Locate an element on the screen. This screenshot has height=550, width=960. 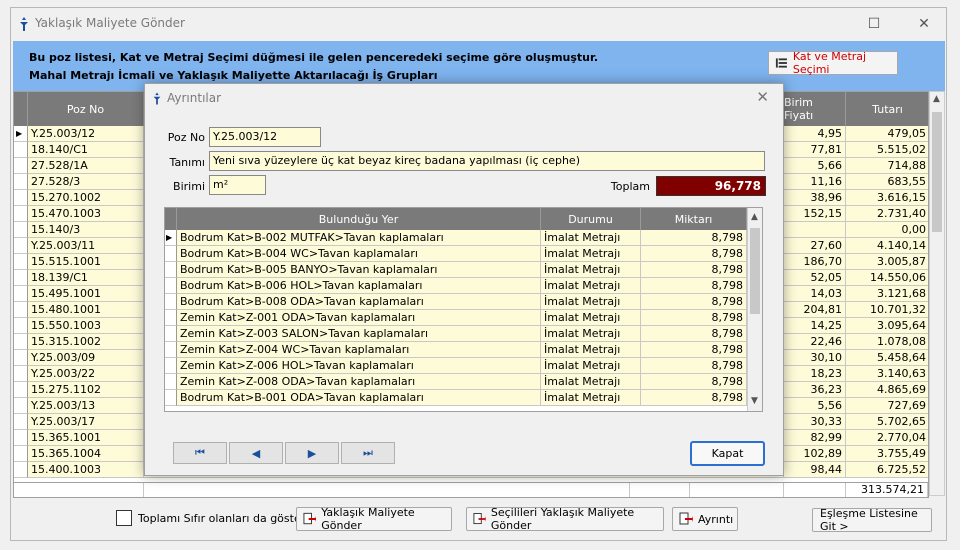
birim-fiyati-cell: 36,23 is located at coordinates (815, 390).